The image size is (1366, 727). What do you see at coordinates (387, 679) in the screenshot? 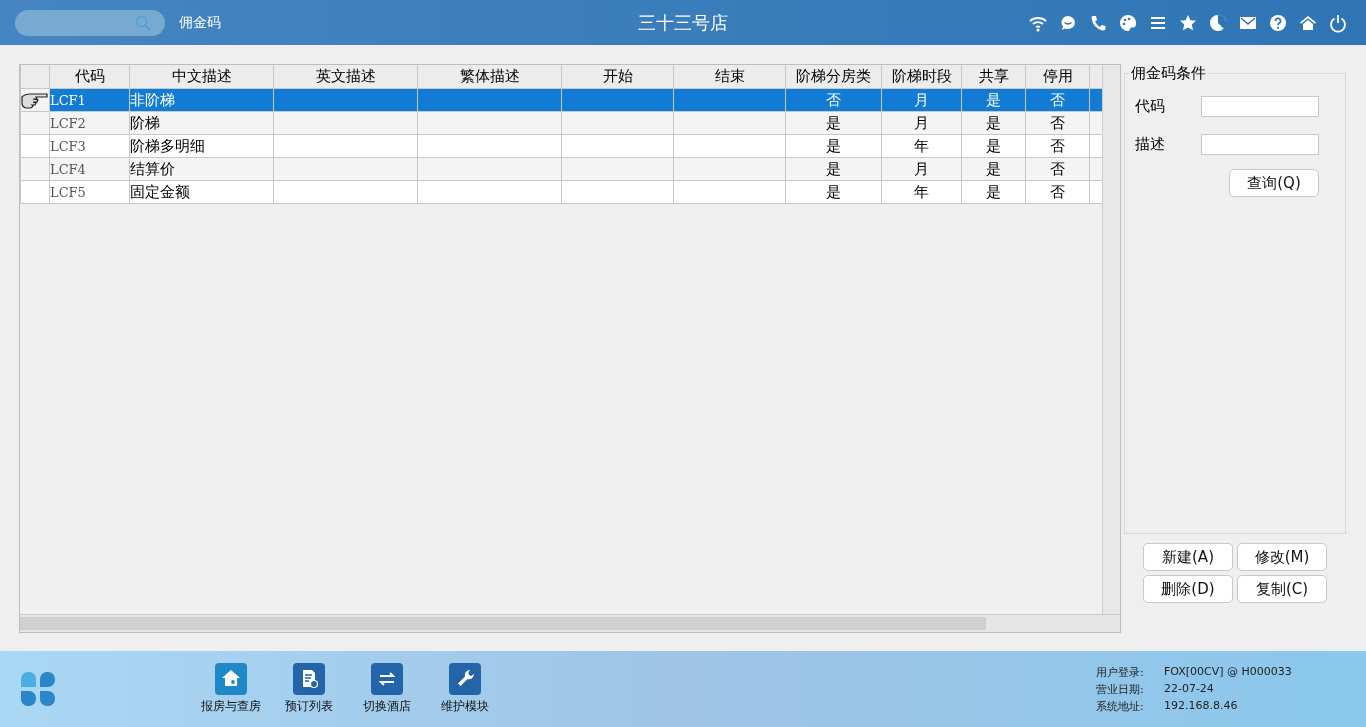
I see `swap-arrows-icon` at bounding box center [387, 679].